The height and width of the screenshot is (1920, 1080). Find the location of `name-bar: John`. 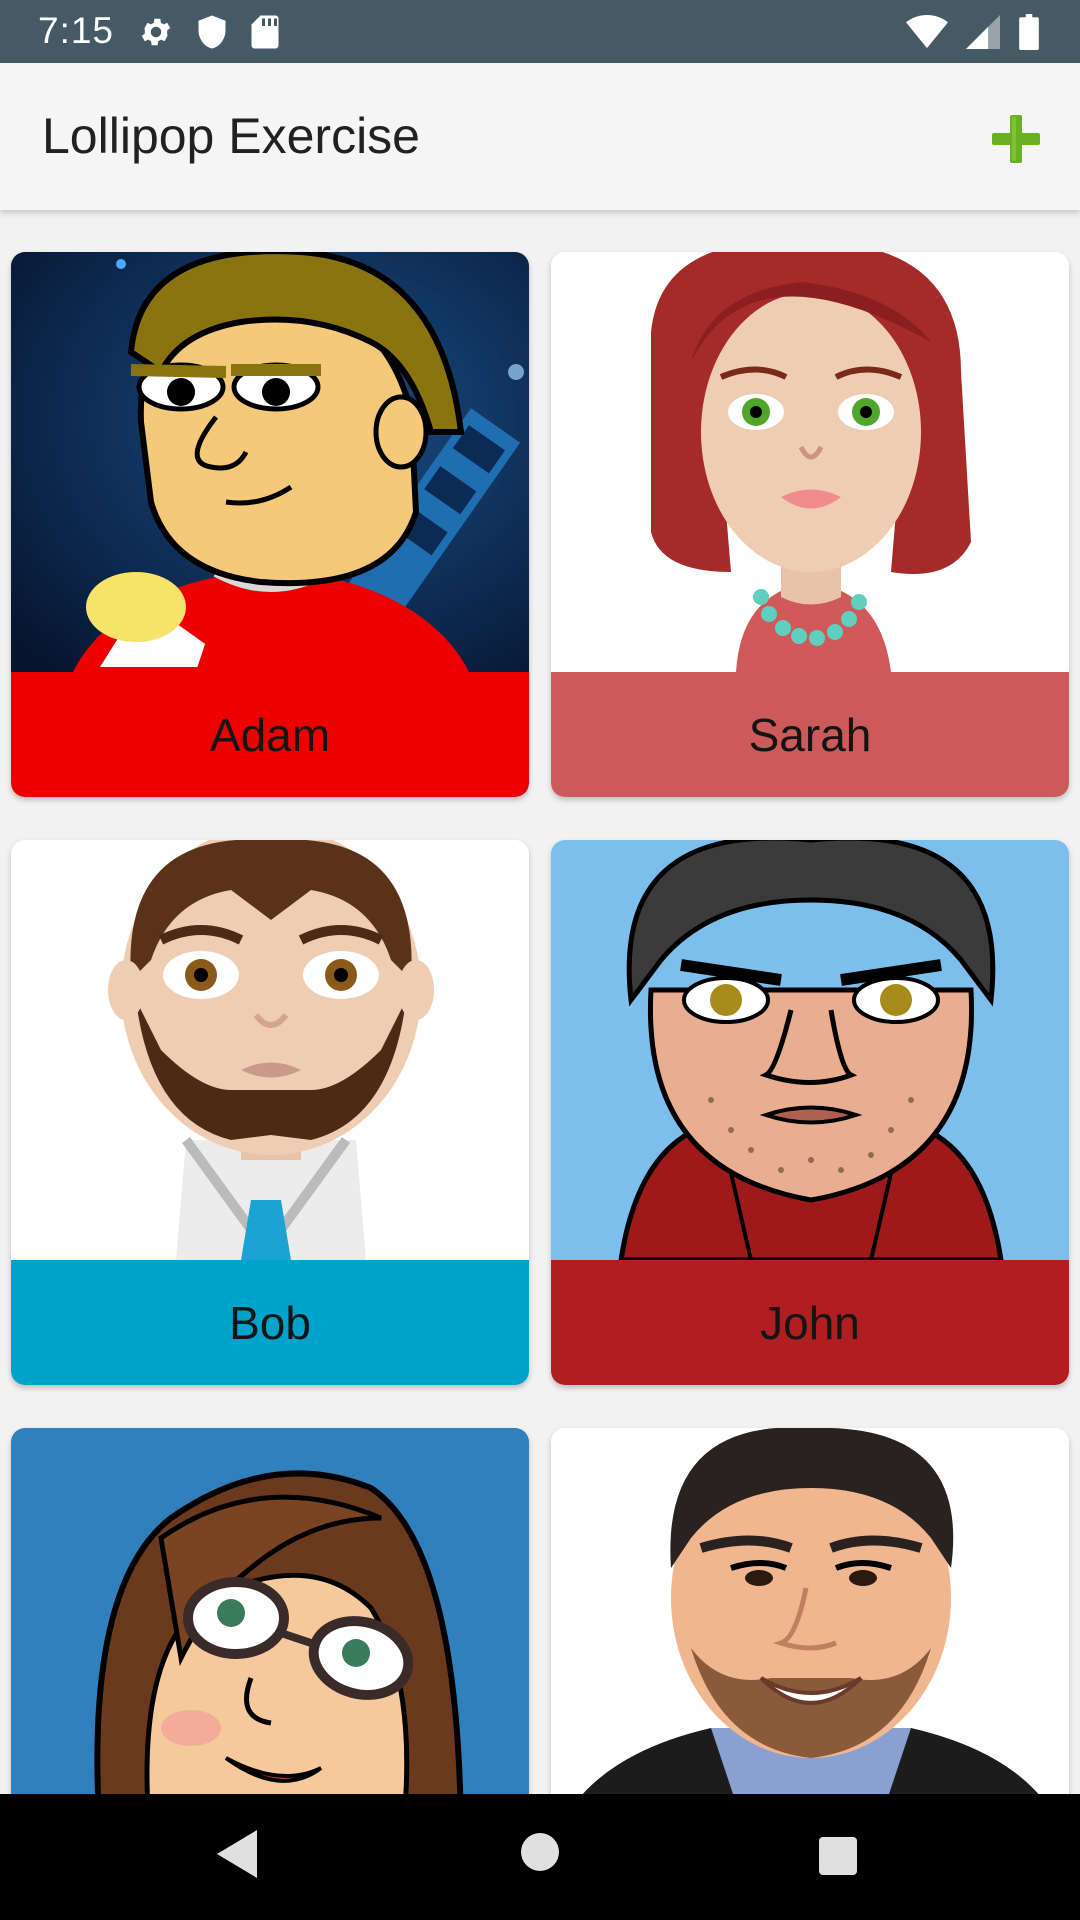

name-bar: John is located at coordinates (810, 1322).